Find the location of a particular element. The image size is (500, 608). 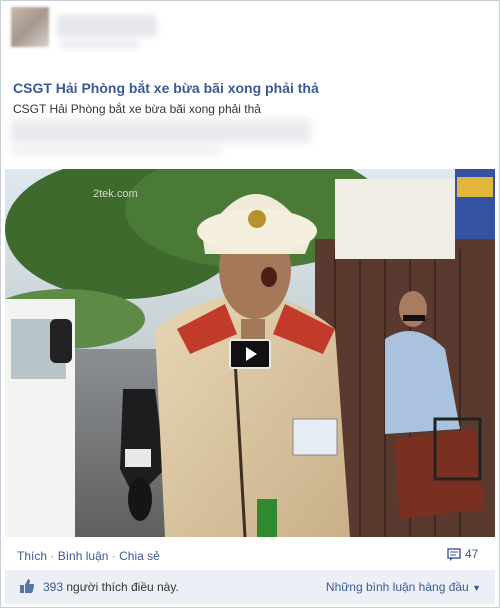

chevron-down-icon: ▼ is located at coordinates (476, 588).